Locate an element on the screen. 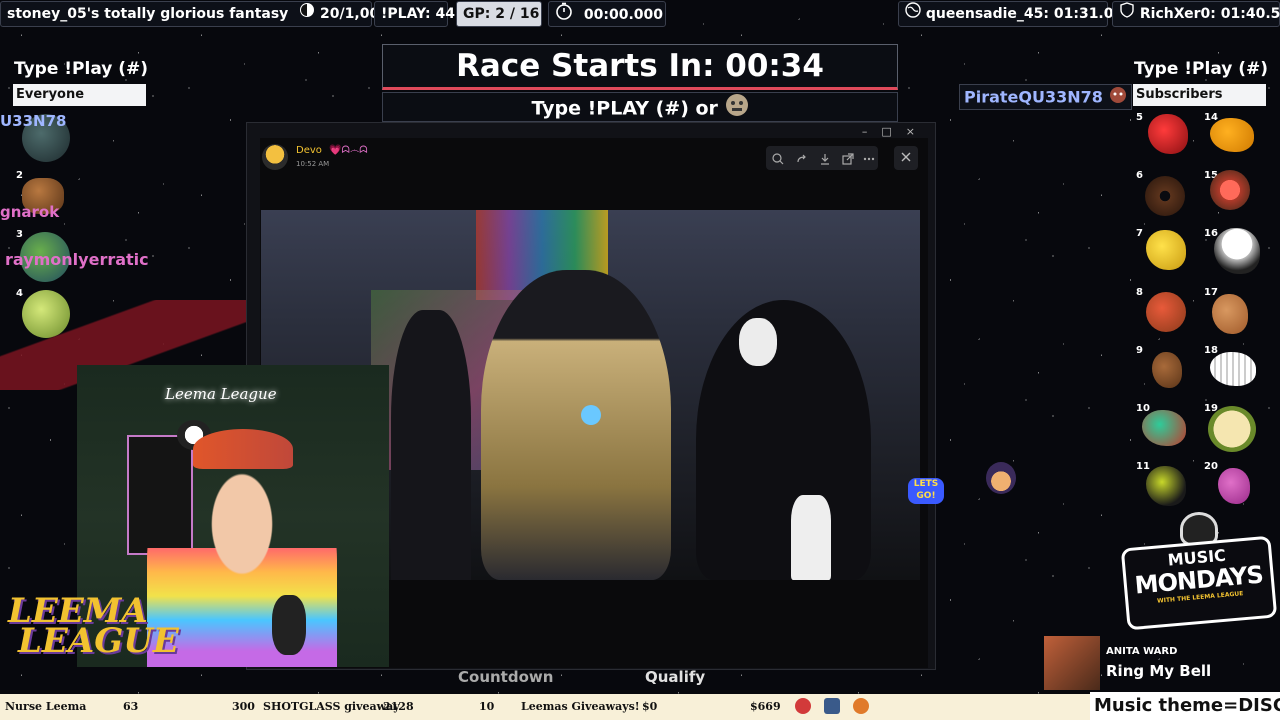 Image resolution: width=1280 pixels, height=720 pixels. rank-number: 11 is located at coordinates (1143, 466).